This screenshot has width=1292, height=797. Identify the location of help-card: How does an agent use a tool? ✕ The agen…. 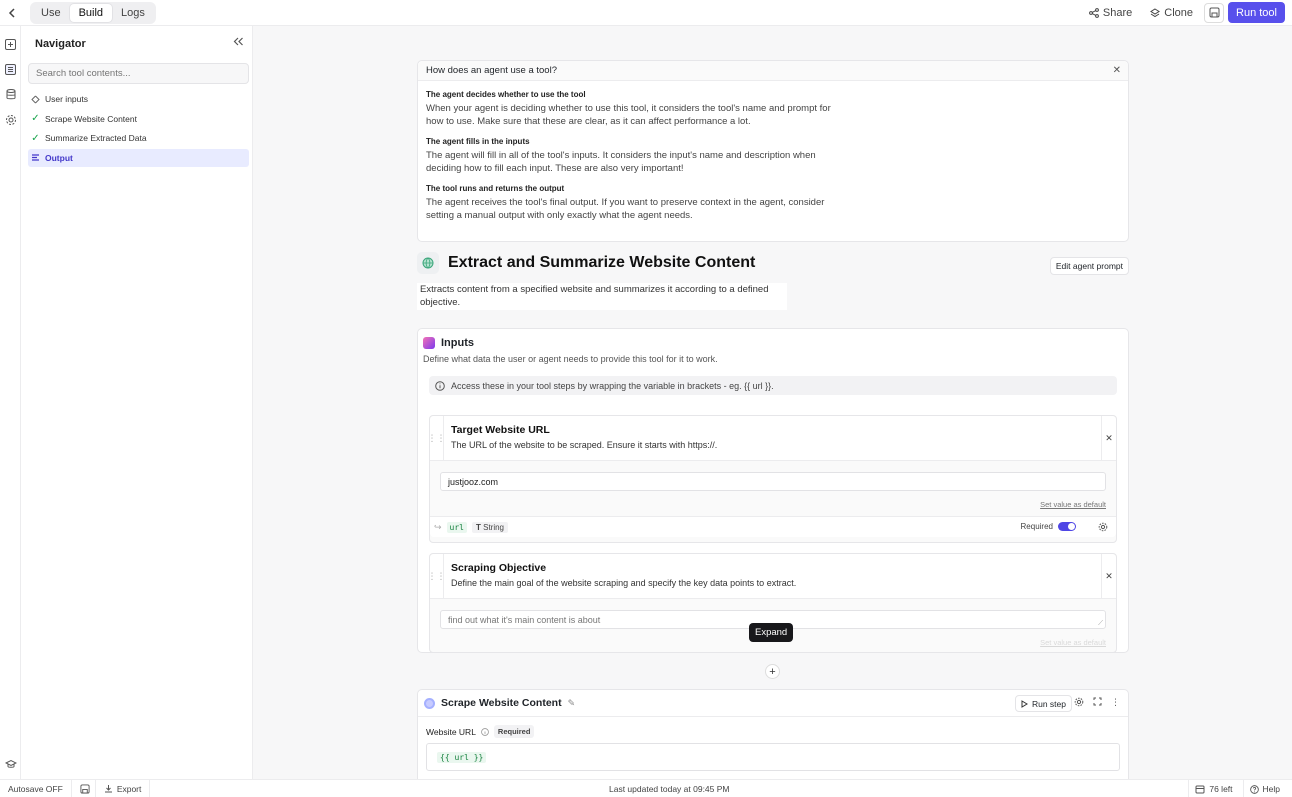
(773, 151).